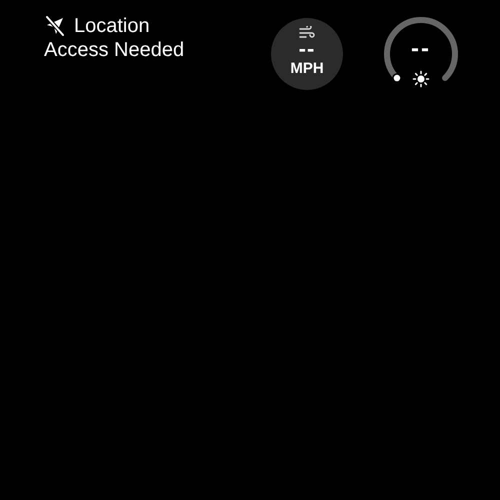 This screenshot has width=500, height=500. Describe the element at coordinates (421, 48) in the screenshot. I see `gauge-value: --` at that location.